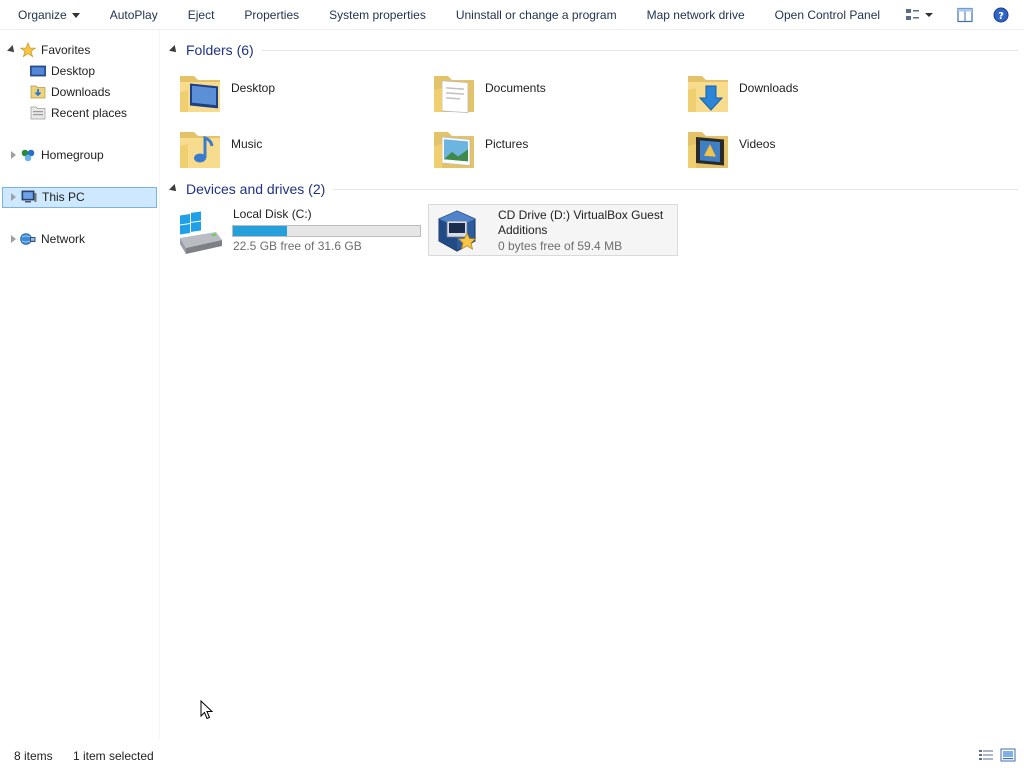  Describe the element at coordinates (38, 92) in the screenshot. I see `downloads-icon` at that location.